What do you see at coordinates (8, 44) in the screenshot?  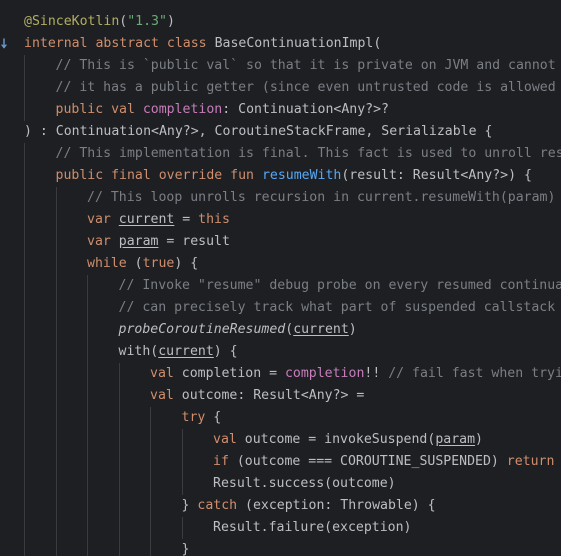 I see `implemented-by-icon` at bounding box center [8, 44].